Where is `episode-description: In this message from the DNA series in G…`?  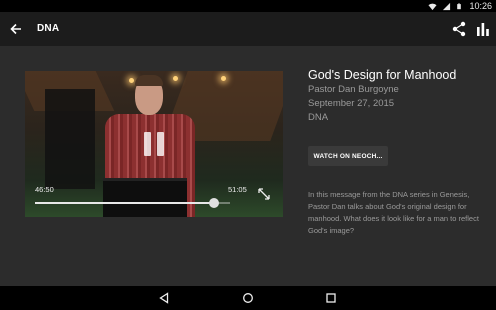 episode-description: In this message from the DNA series in G… is located at coordinates (393, 212).